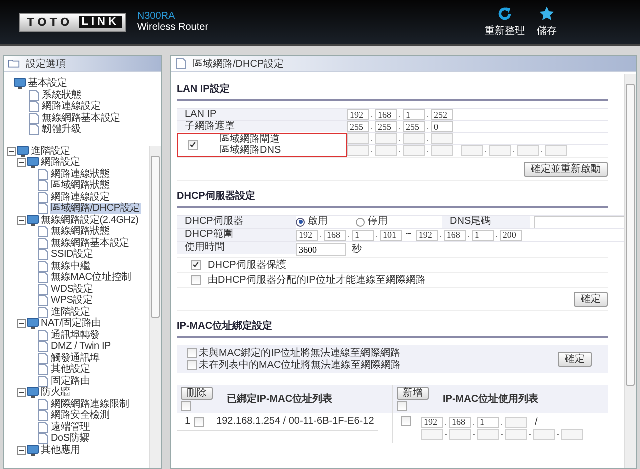 The height and width of the screenshot is (469, 640). Describe the element at coordinates (71, 427) in the screenshot. I see `tree-item: 遠端管理` at that location.